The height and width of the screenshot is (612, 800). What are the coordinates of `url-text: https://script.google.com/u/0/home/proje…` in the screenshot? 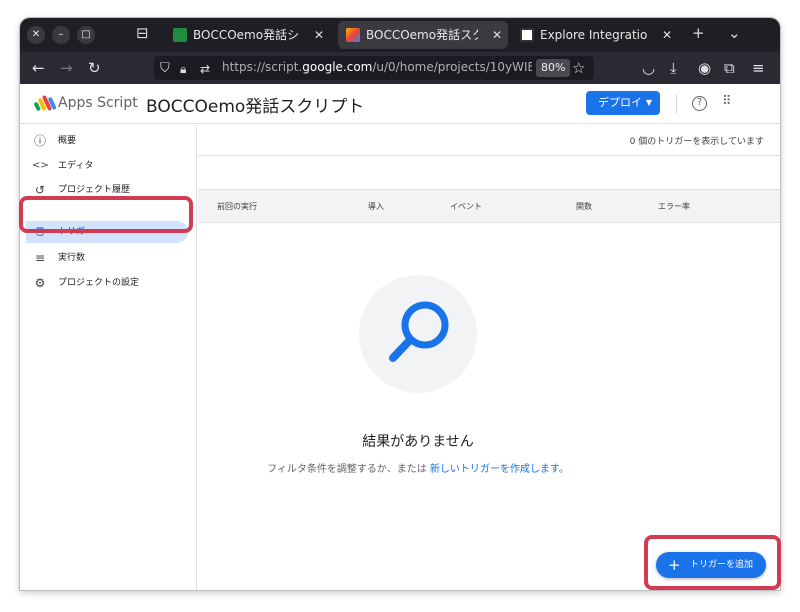 It's located at (377, 67).